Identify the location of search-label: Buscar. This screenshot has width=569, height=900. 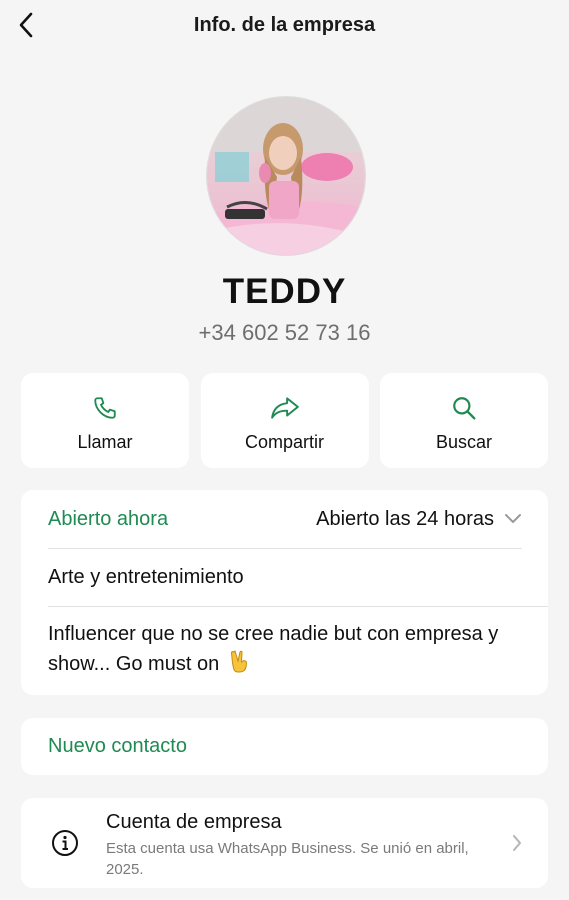
(464, 442).